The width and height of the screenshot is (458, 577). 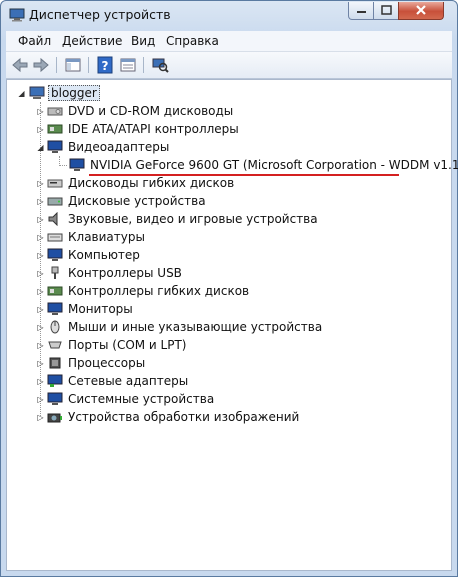 I want to click on tree-item-ports: Порты (COM и LPT), so click(x=117, y=345).